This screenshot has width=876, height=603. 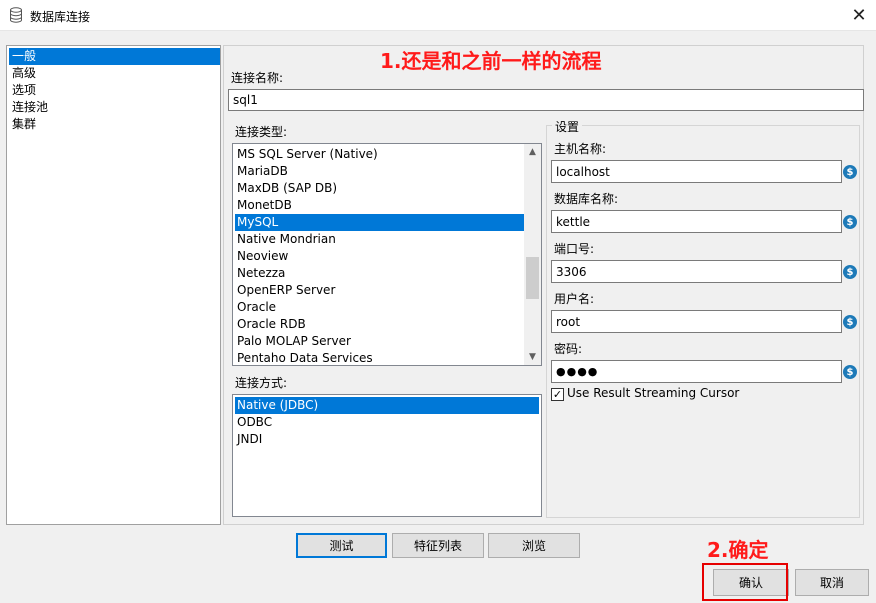 I want to click on hostname-label: 主机名称:, so click(x=580, y=149).